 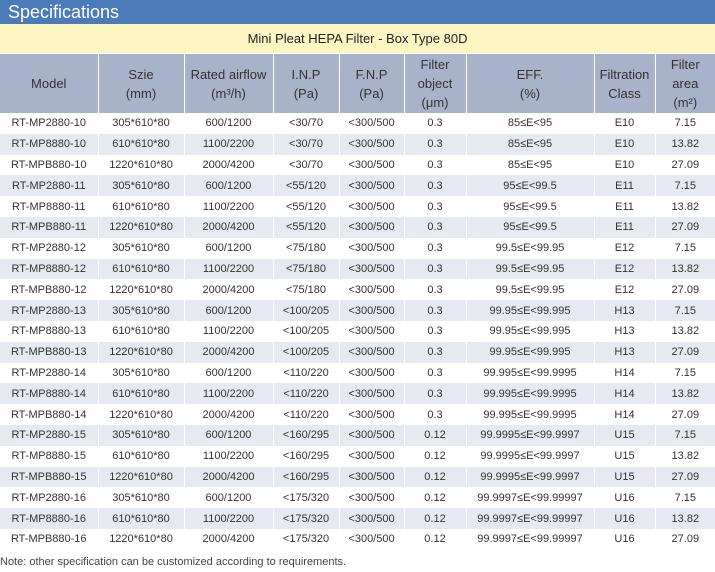 What do you see at coordinates (306, 373) in the screenshot?
I see `cell-inp: <110/220` at bounding box center [306, 373].